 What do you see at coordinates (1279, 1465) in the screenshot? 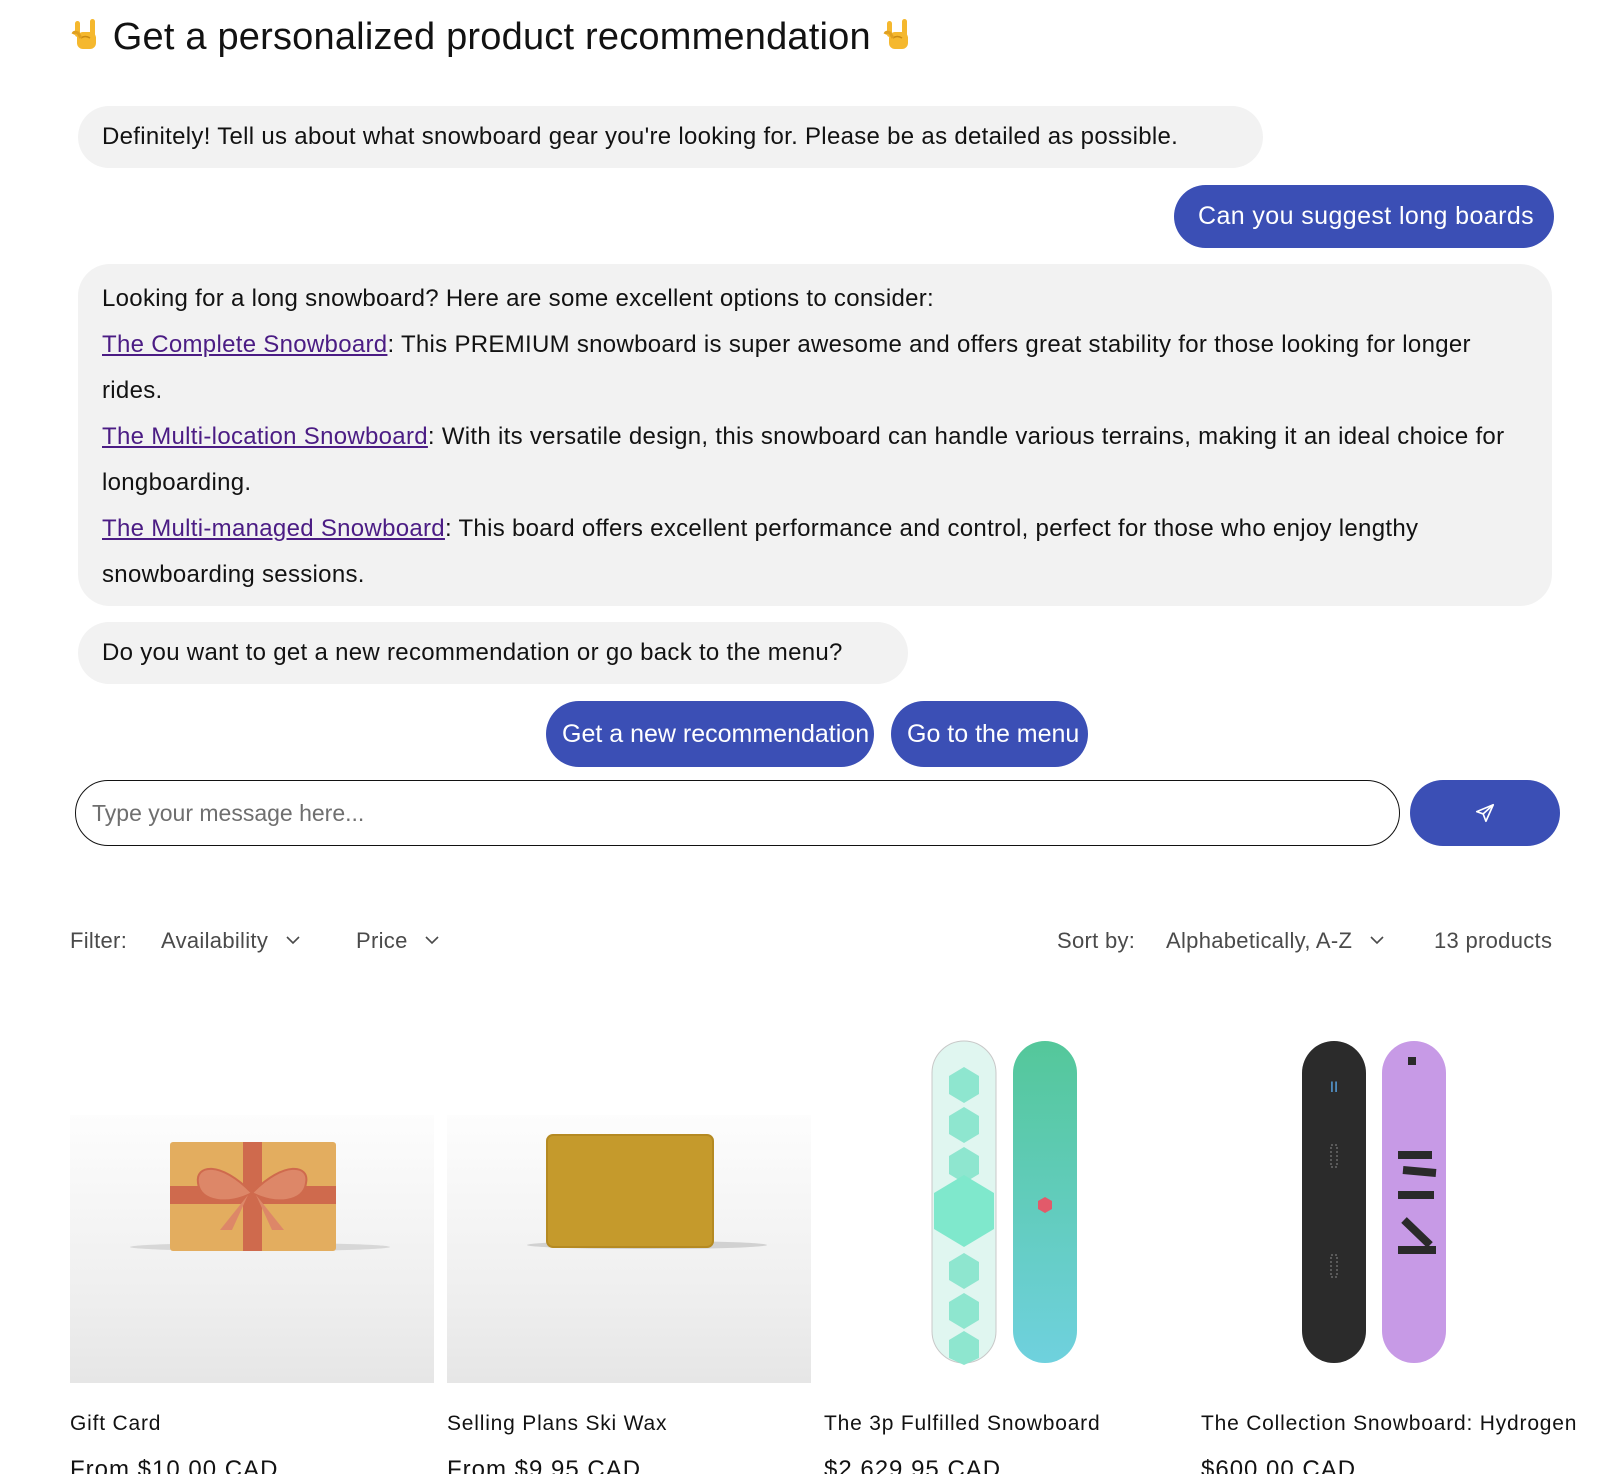
I see `product-price: $600.00 CAD` at bounding box center [1279, 1465].